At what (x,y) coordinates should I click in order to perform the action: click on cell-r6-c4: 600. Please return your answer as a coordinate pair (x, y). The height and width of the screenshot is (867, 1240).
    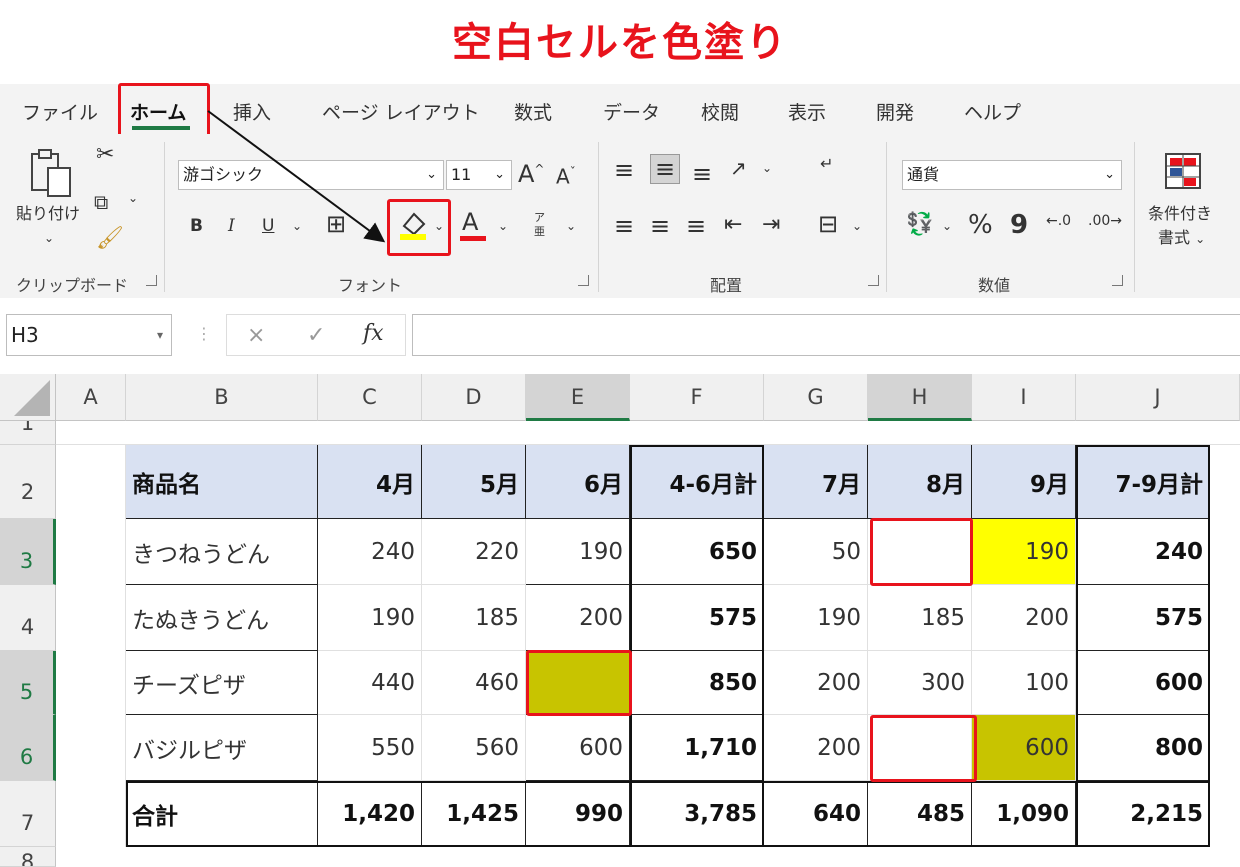
    Looking at the image, I should click on (578, 748).